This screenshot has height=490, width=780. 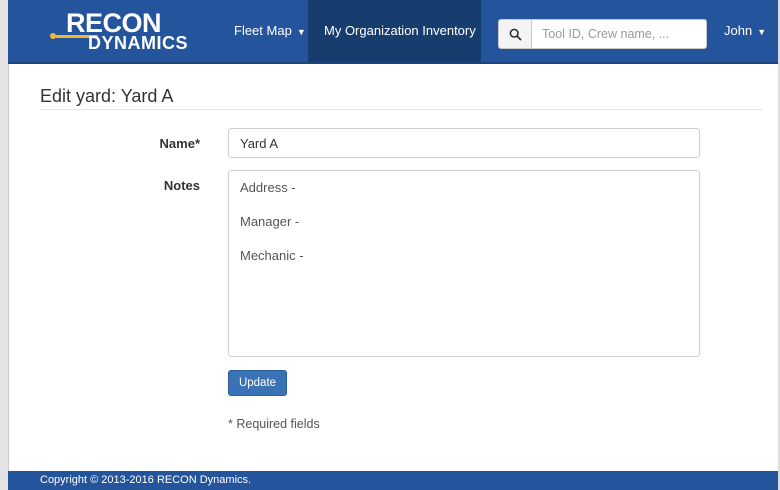 What do you see at coordinates (270, 221) in the screenshot?
I see `notes-line-manager: Manager -` at bounding box center [270, 221].